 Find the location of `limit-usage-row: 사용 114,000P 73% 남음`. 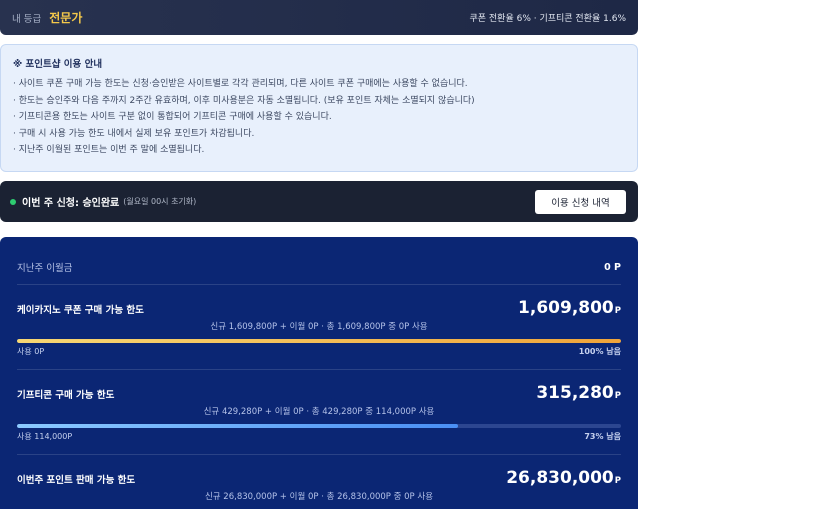

limit-usage-row: 사용 114,000P 73% 남음 is located at coordinates (319, 437).